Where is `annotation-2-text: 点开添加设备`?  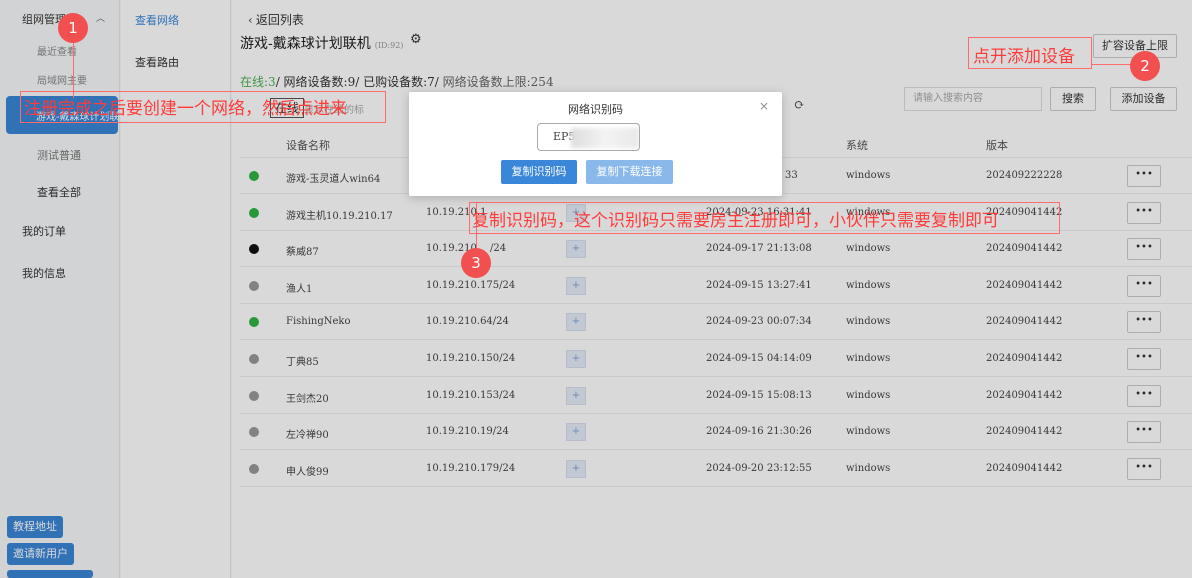
annotation-2-text: 点开添加设备 is located at coordinates (1024, 57).